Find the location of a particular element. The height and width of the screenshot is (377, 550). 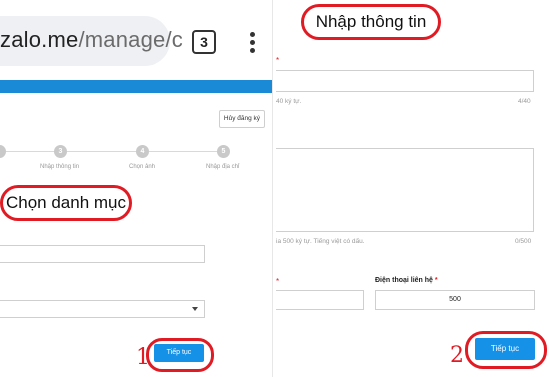

tab-switcher-button: 3 is located at coordinates (204, 42).